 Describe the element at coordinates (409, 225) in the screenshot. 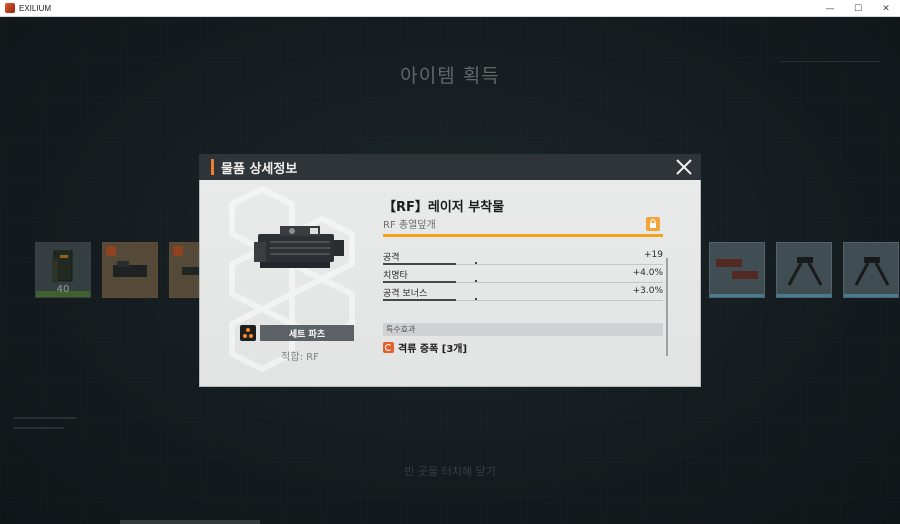

I see `item-type: RF 총열덮개` at that location.